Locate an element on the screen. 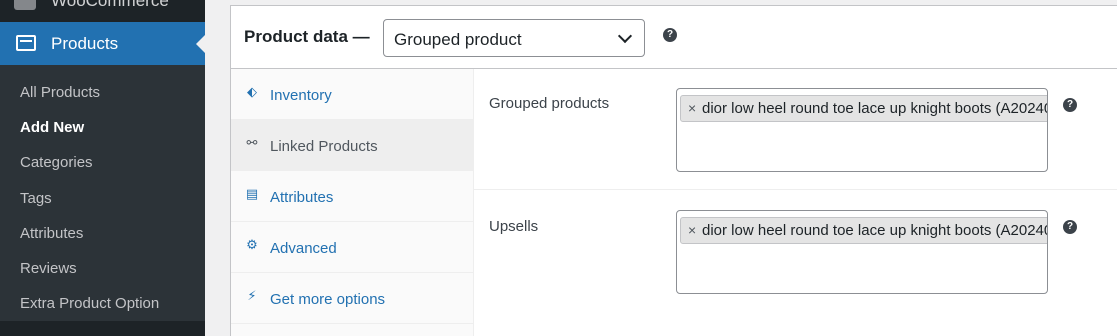 This screenshot has width=1117, height=336. tab-attributes: ▤ Attributes is located at coordinates (352, 196).